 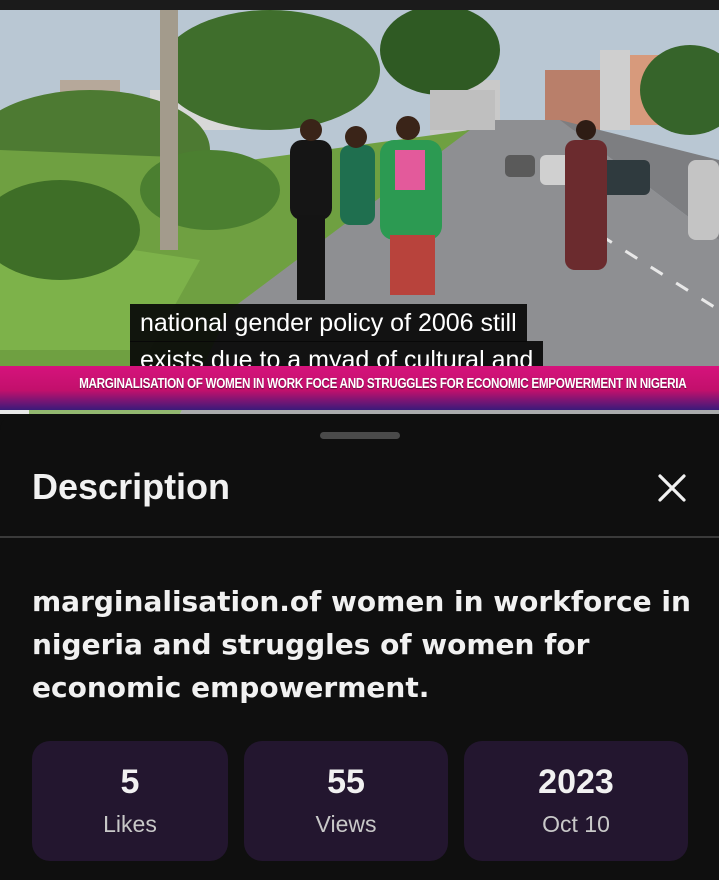 What do you see at coordinates (576, 824) in the screenshot?
I see `publish-date: Oct 10` at bounding box center [576, 824].